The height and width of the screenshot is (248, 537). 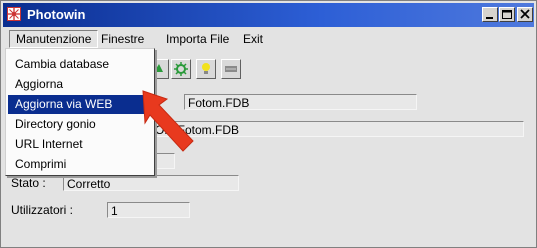 I want to click on title-bar: Photowin, so click(x=268, y=15).